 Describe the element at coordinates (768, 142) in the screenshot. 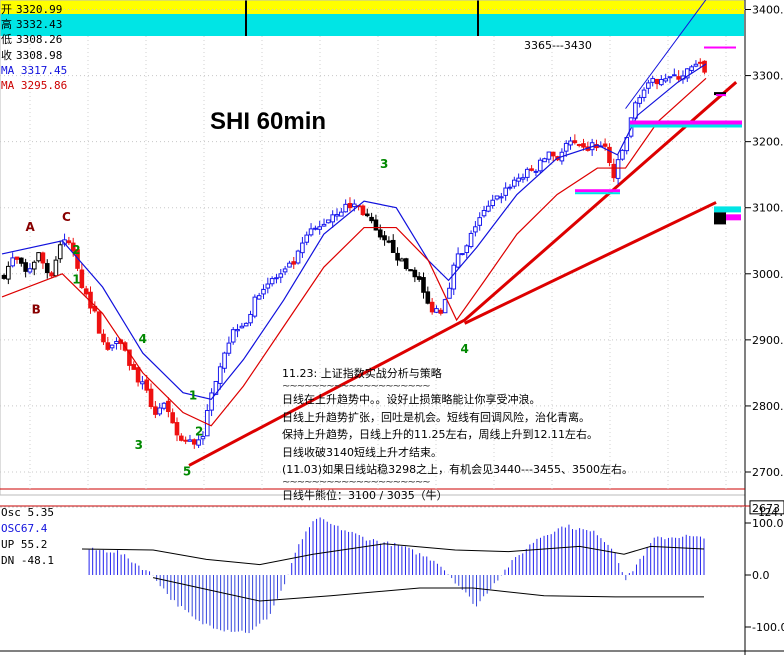

I see `y-tick-label: 3200.` at that location.